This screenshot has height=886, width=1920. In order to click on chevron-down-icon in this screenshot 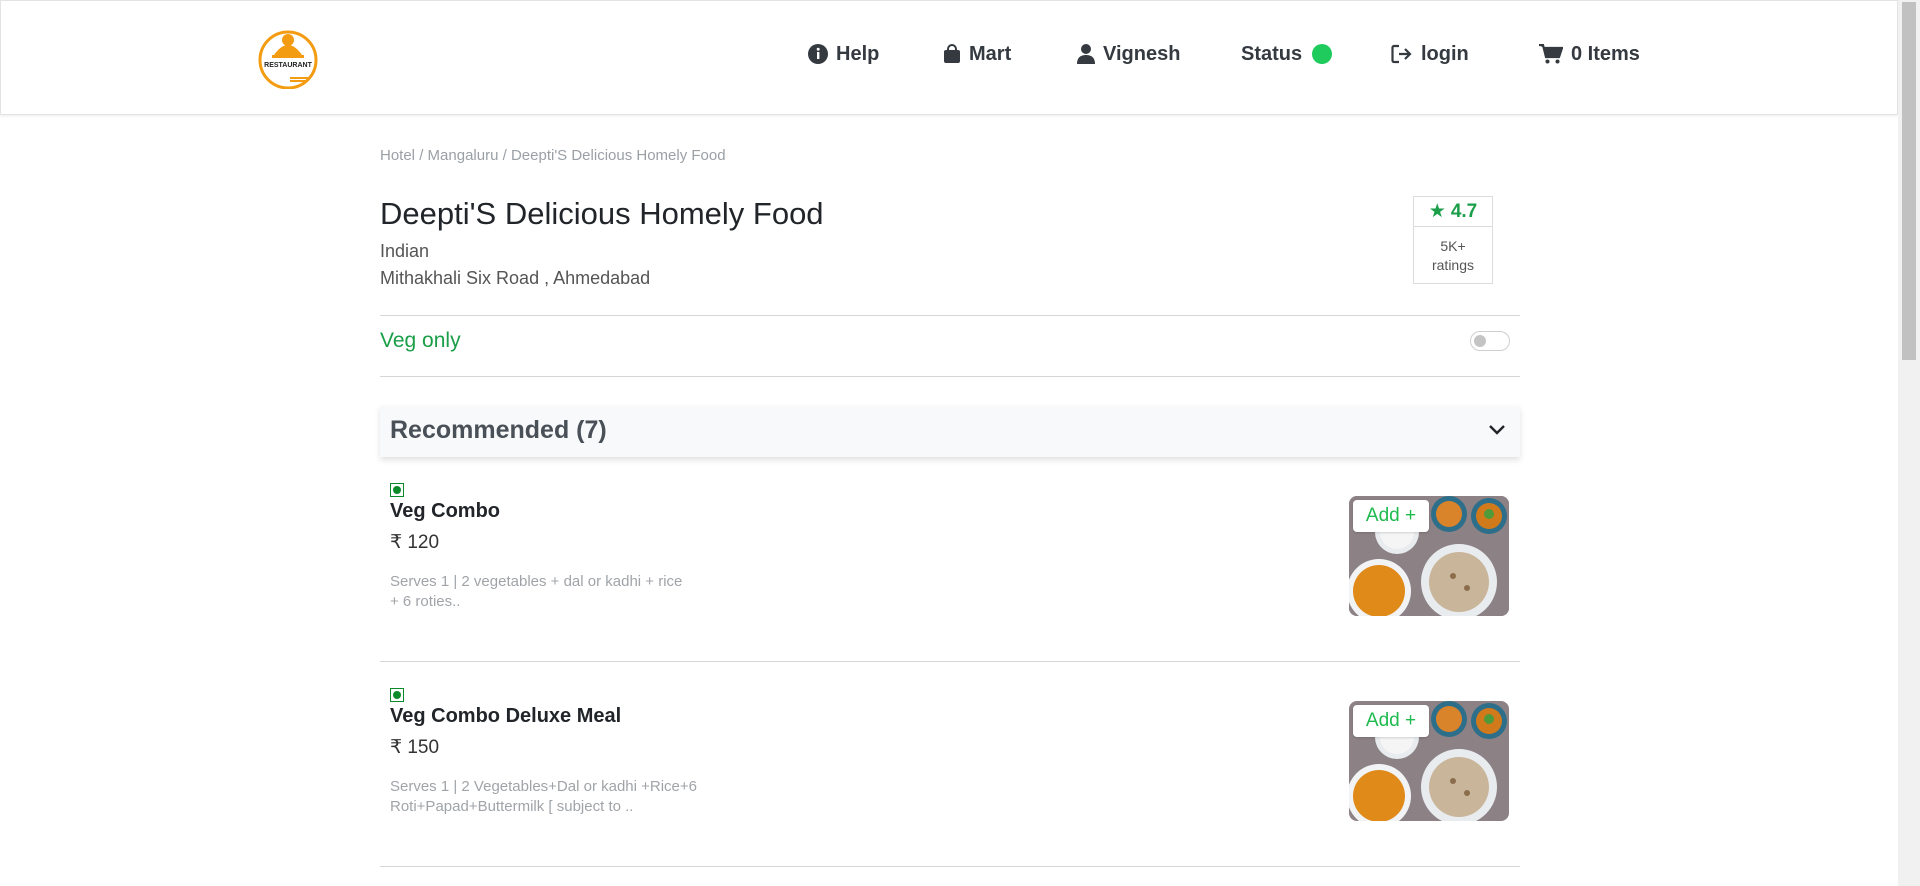, I will do `click(1497, 430)`.